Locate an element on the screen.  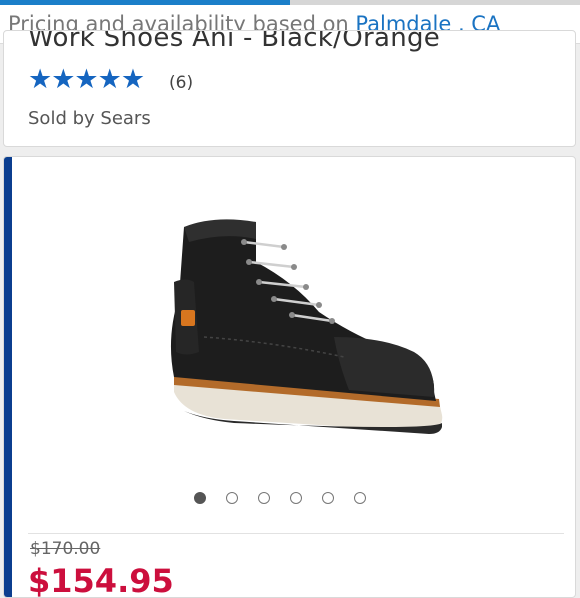
review-count: (6) is located at coordinates (181, 83).